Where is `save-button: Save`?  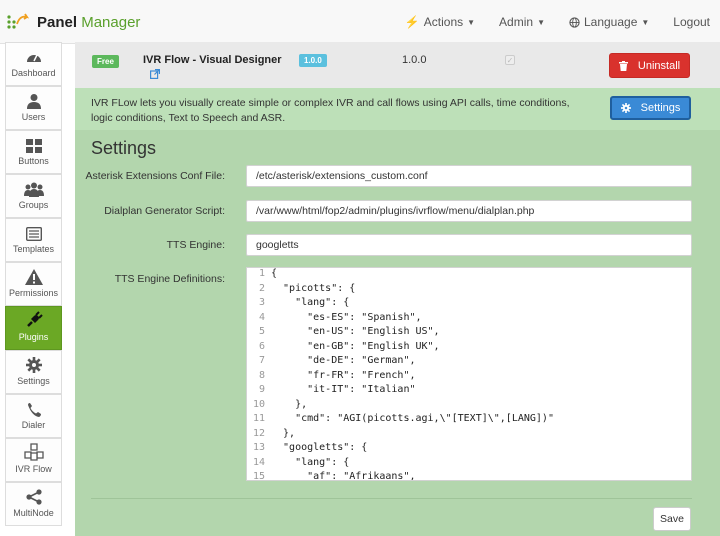 save-button: Save is located at coordinates (672, 519).